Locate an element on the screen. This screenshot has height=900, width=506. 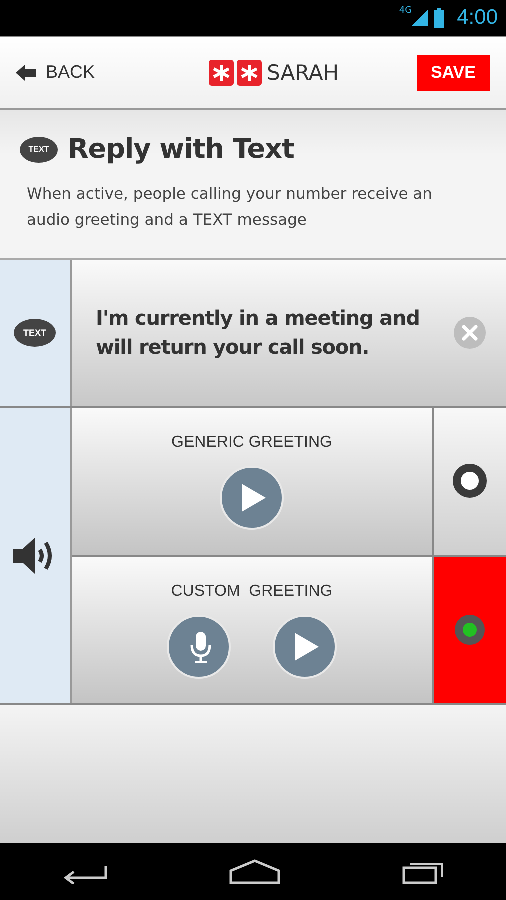
signal-icon is located at coordinates (420, 18).